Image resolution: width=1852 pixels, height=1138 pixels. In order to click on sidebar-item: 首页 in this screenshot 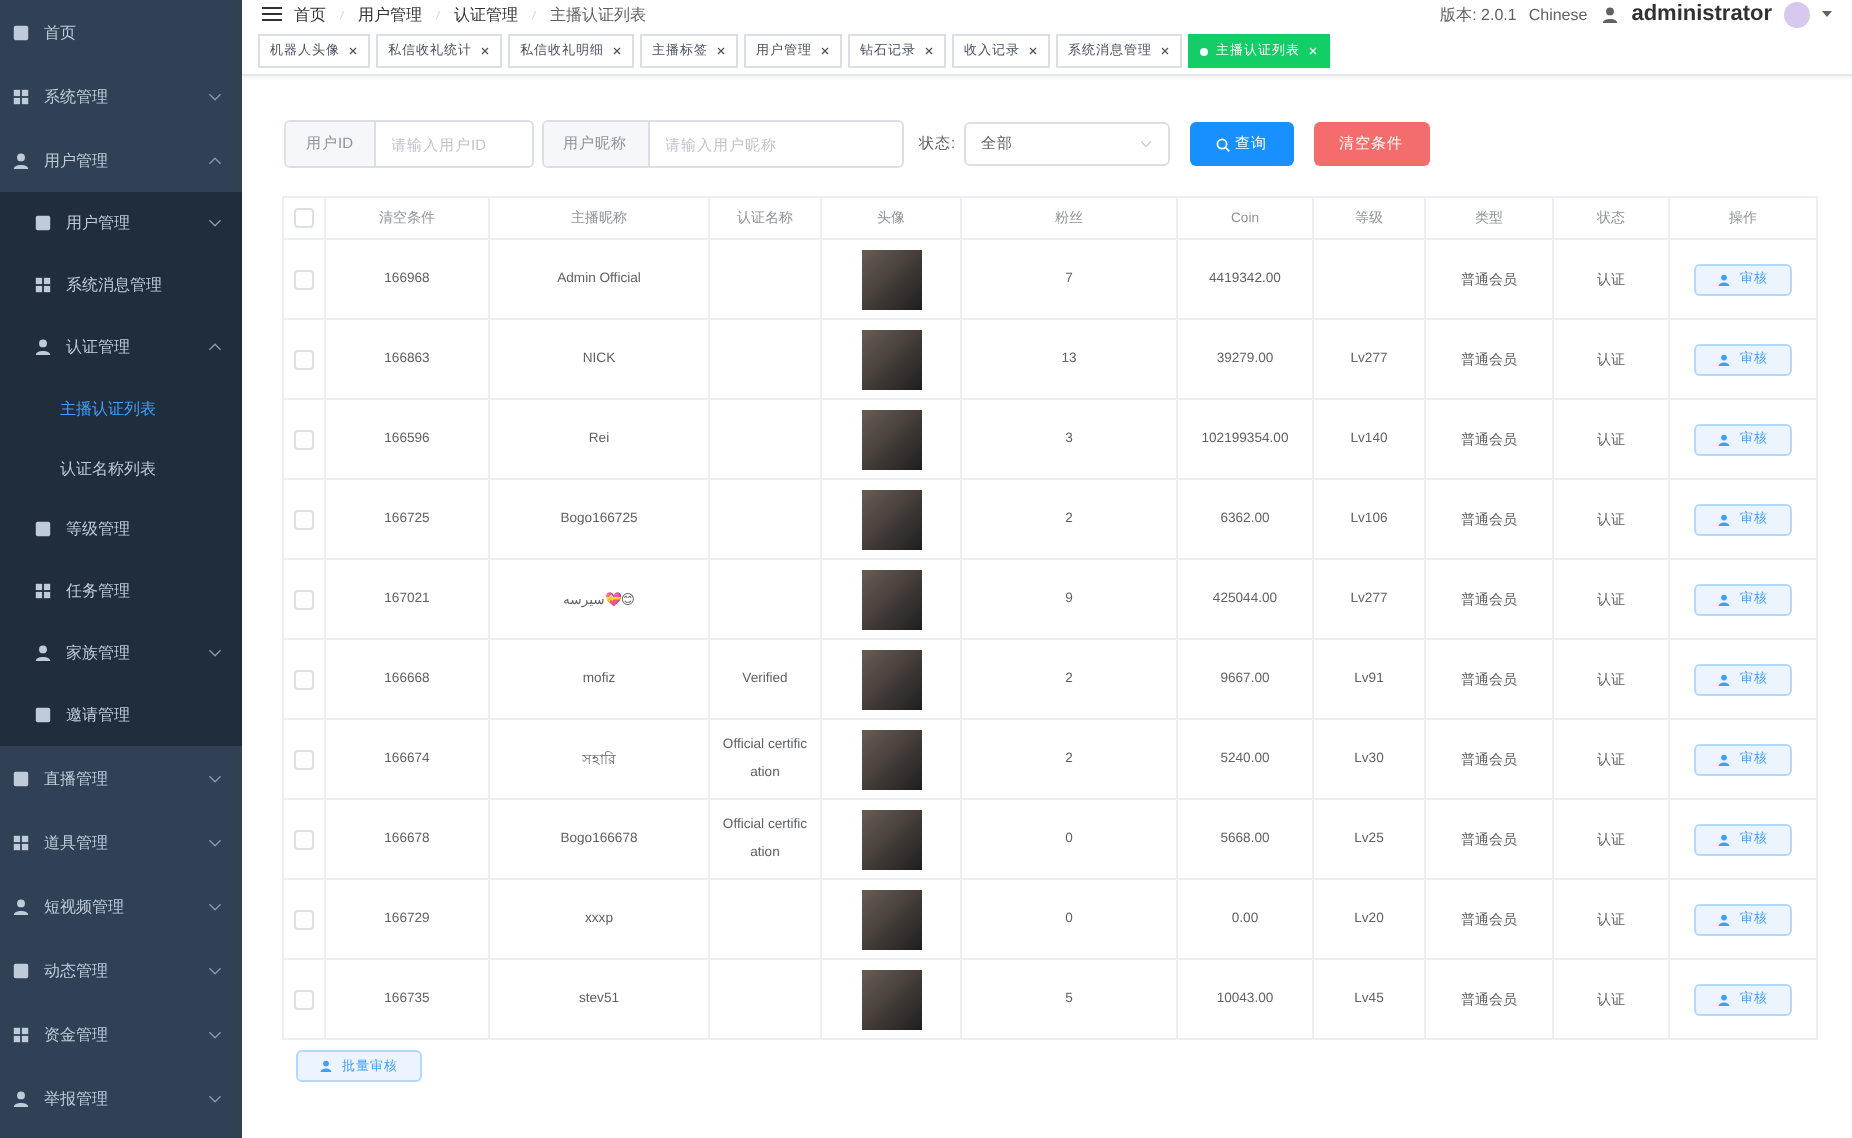, I will do `click(121, 32)`.